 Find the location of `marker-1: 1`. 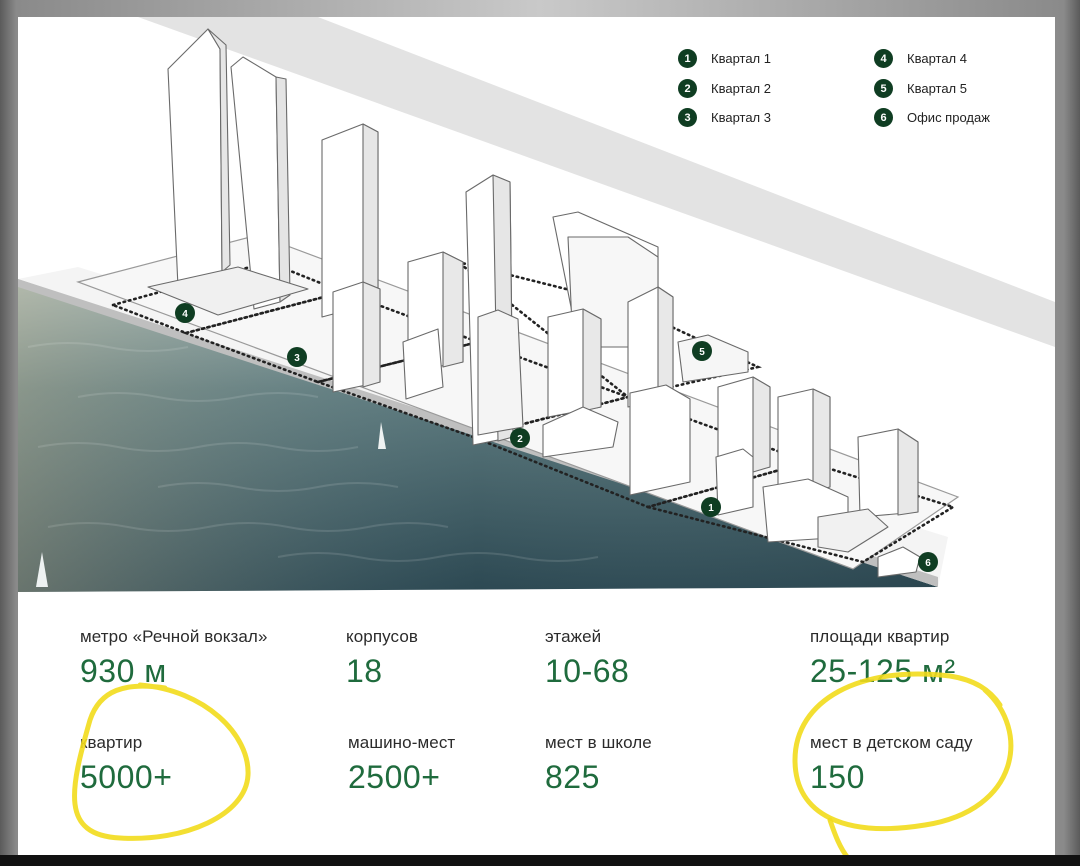

marker-1: 1 is located at coordinates (711, 507).